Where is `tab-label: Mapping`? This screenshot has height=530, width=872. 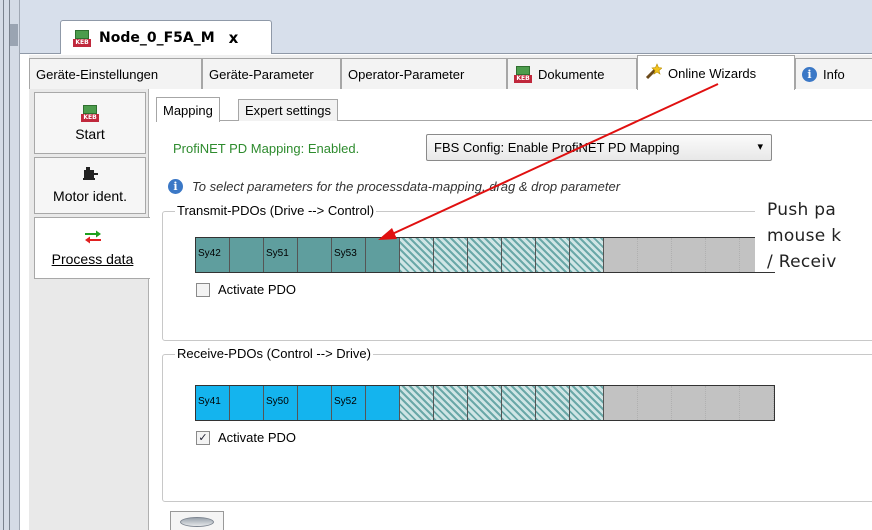
tab-label: Mapping is located at coordinates (188, 110).